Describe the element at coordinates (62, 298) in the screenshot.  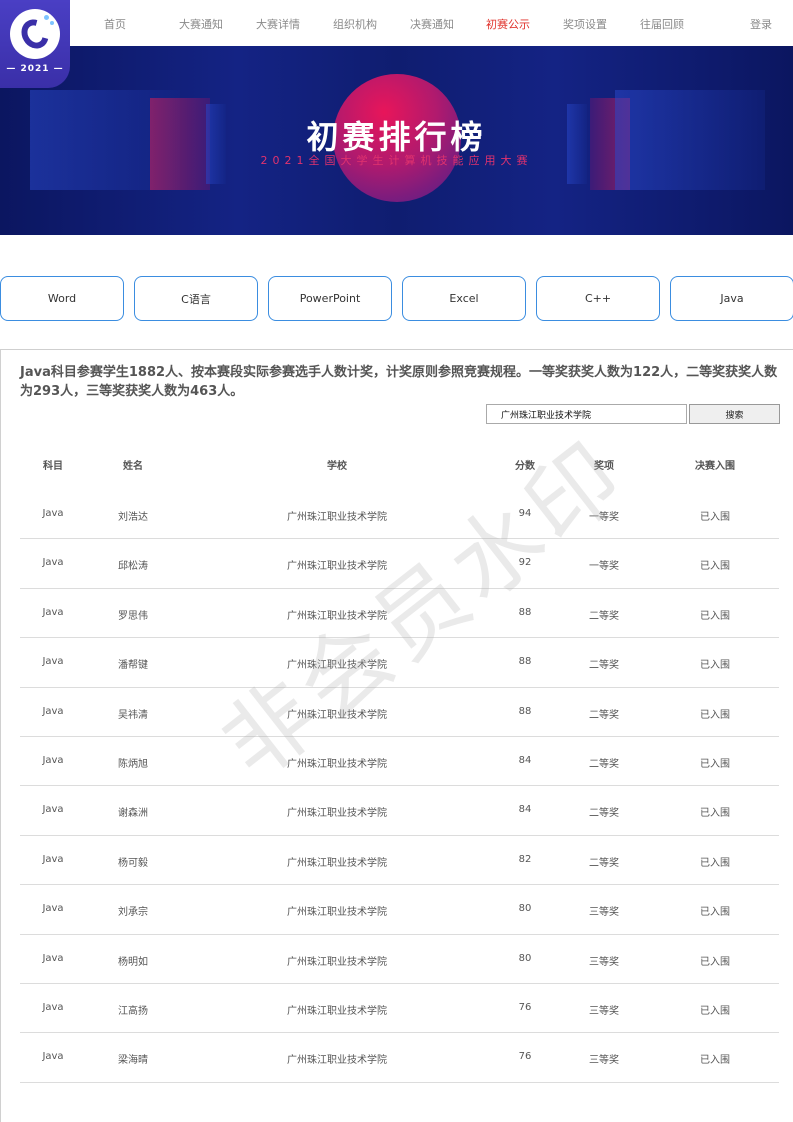
I see `tab-word: Word` at that location.